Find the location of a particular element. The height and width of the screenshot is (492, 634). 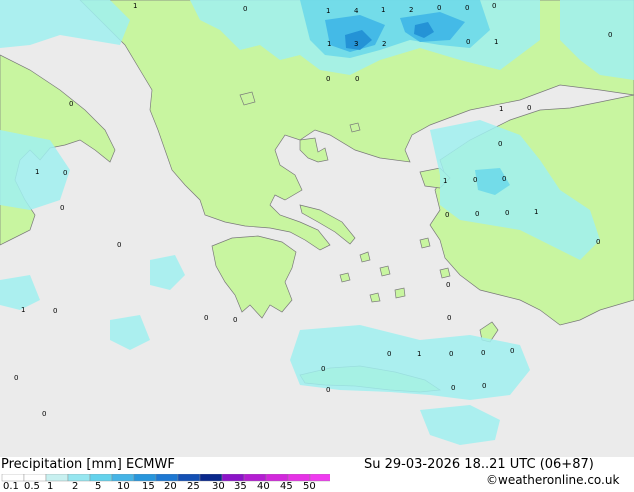

scale-tick-label: 0.1 is located at coordinates (11, 486).